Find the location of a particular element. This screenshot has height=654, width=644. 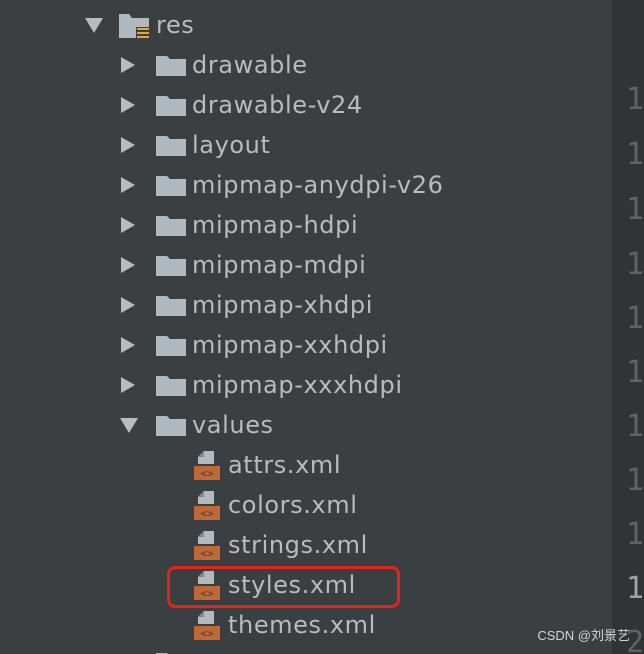

tree-item-folder-values: values is located at coordinates (306, 425).